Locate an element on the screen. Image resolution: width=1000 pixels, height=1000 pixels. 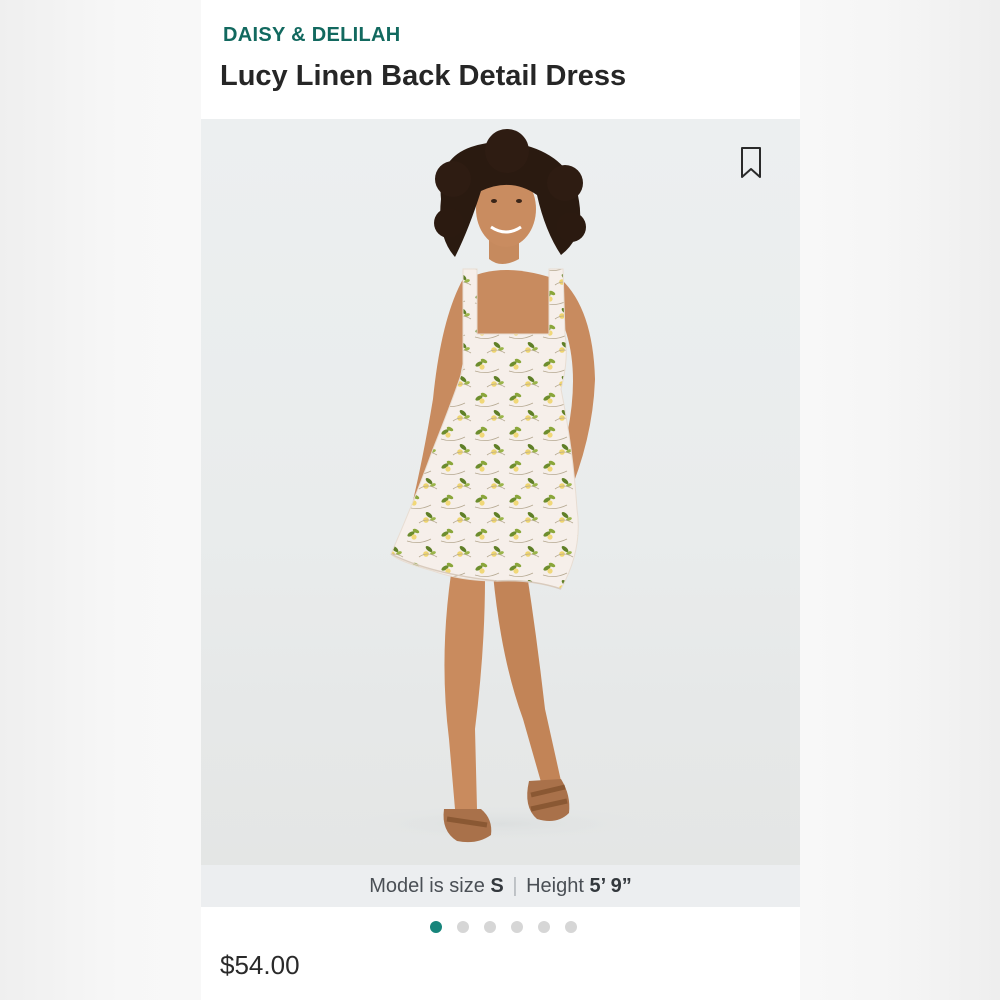
model-size-caption: Model is size S | Height 5’ 9” is located at coordinates (500, 886).